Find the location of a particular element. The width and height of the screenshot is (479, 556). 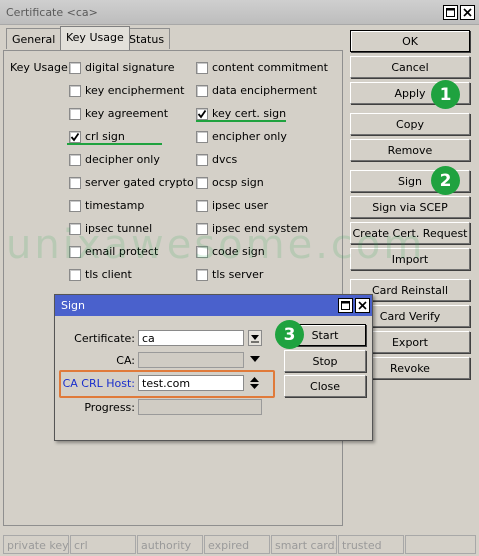

combo-dropdown-icon is located at coordinates (255, 339).